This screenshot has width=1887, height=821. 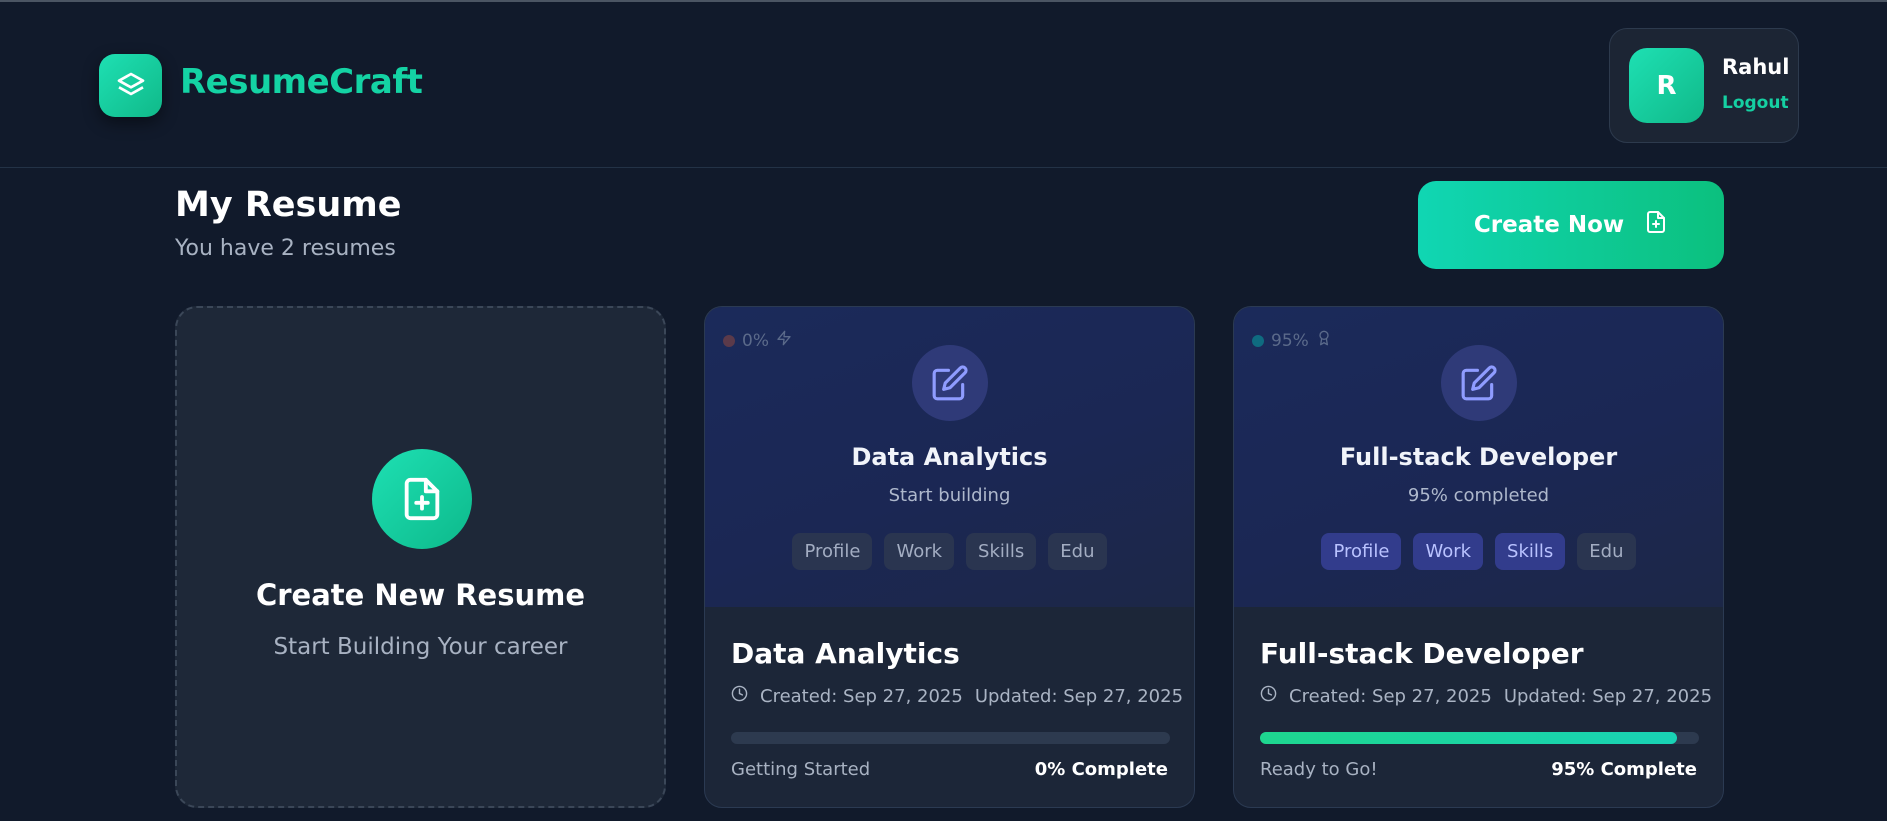 What do you see at coordinates (1469, 738) in the screenshot?
I see `progress-fill` at bounding box center [1469, 738].